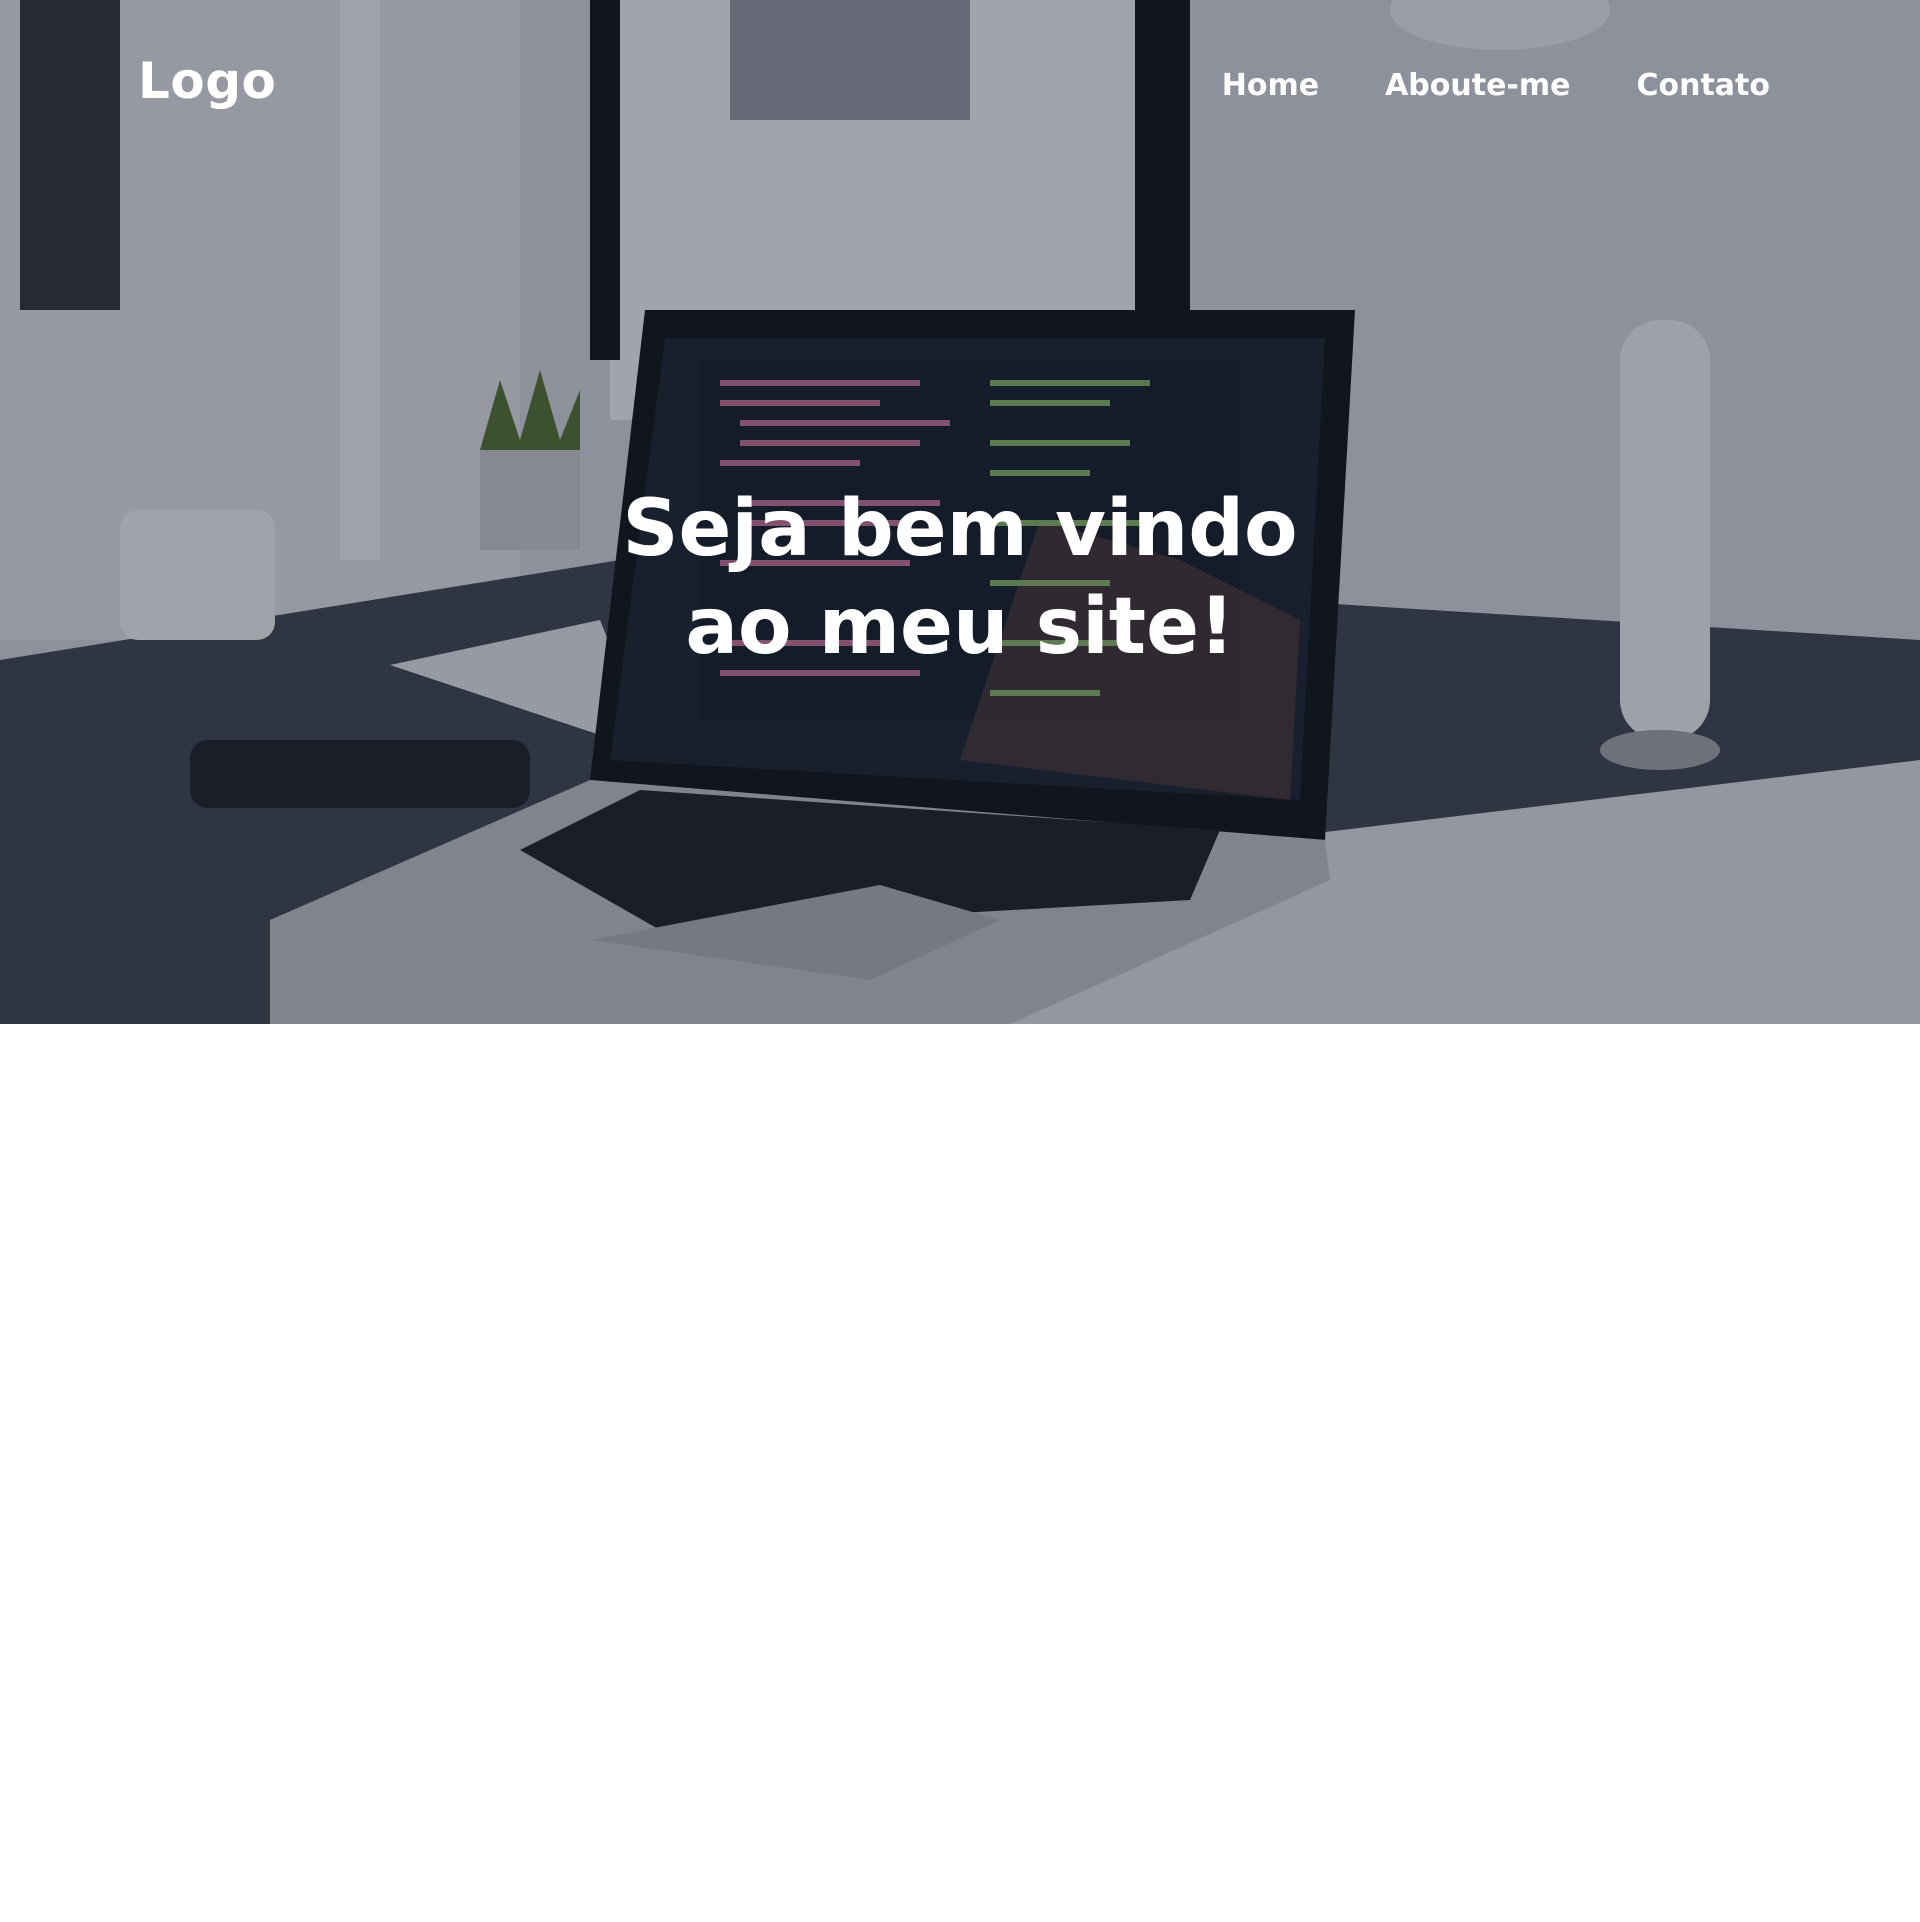 The width and height of the screenshot is (1920, 1922). Describe the element at coordinates (207, 81) in the screenshot. I see `site-logo: Logo` at that location.